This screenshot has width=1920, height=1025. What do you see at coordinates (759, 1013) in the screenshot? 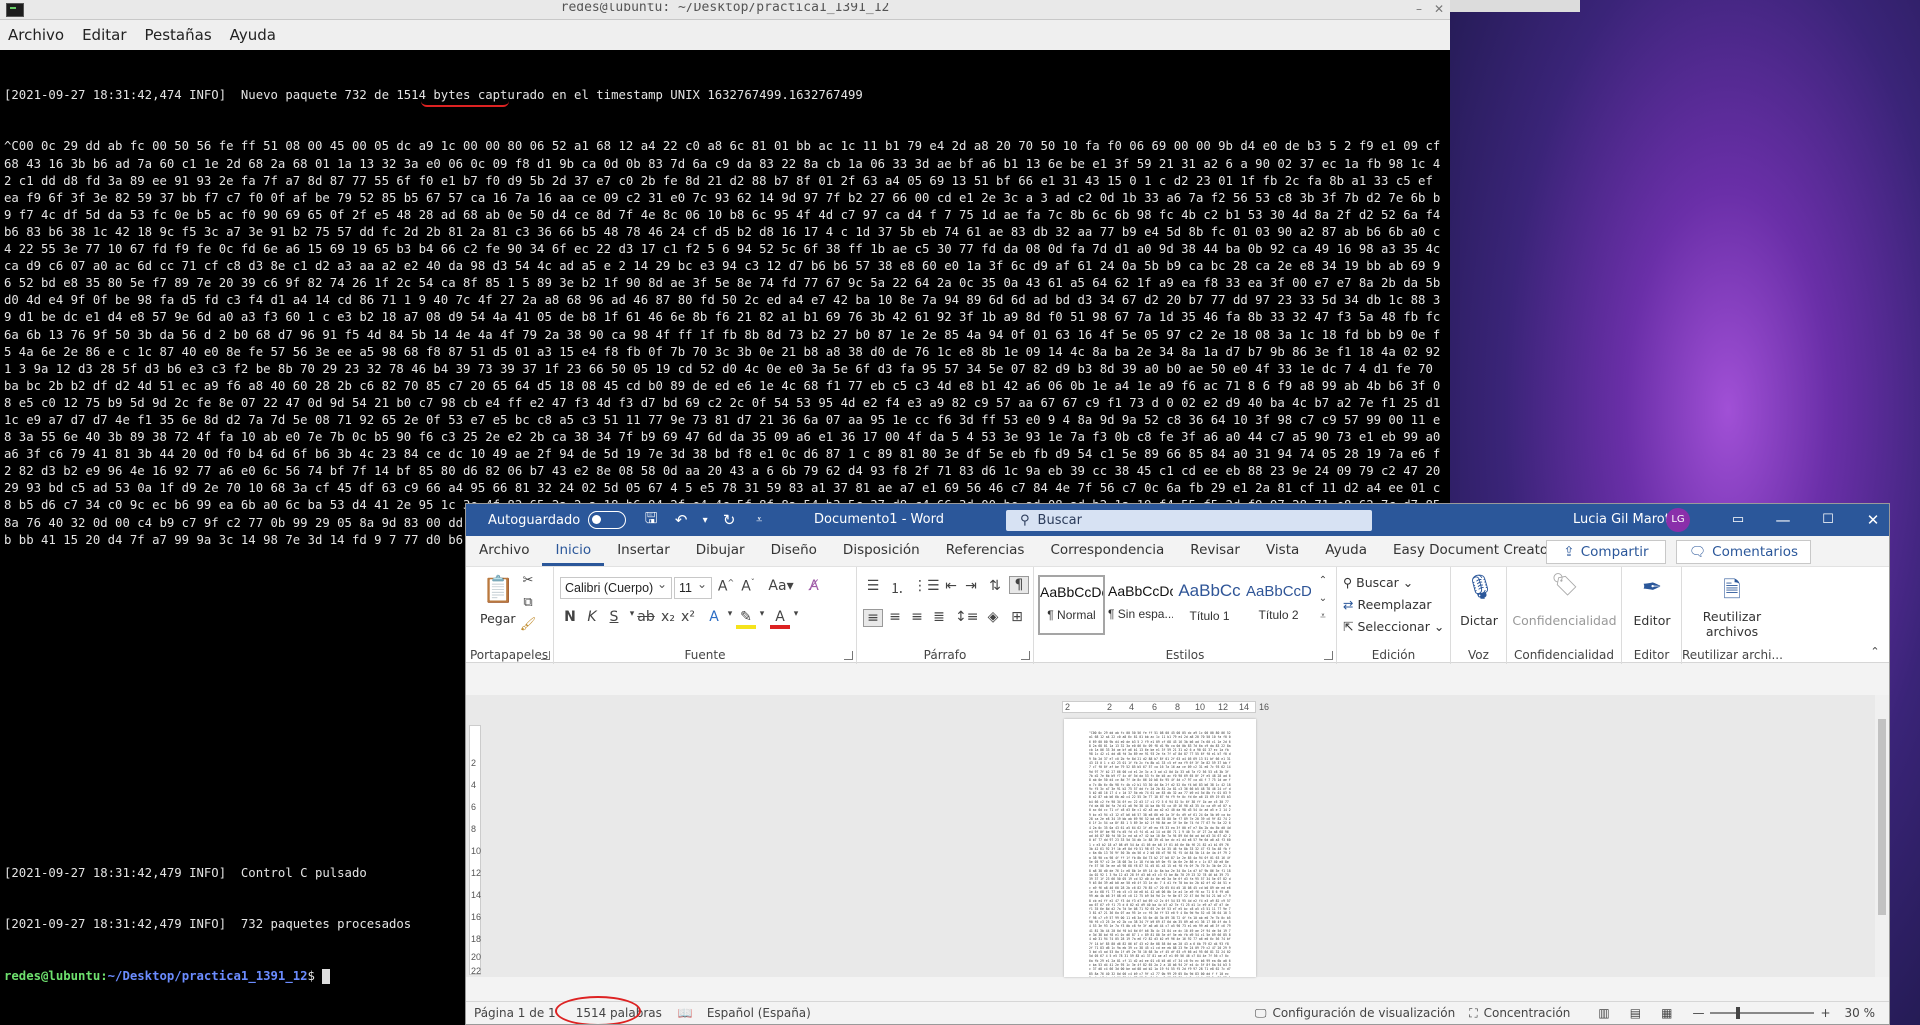
I see `language-status: Español (España)` at bounding box center [759, 1013].